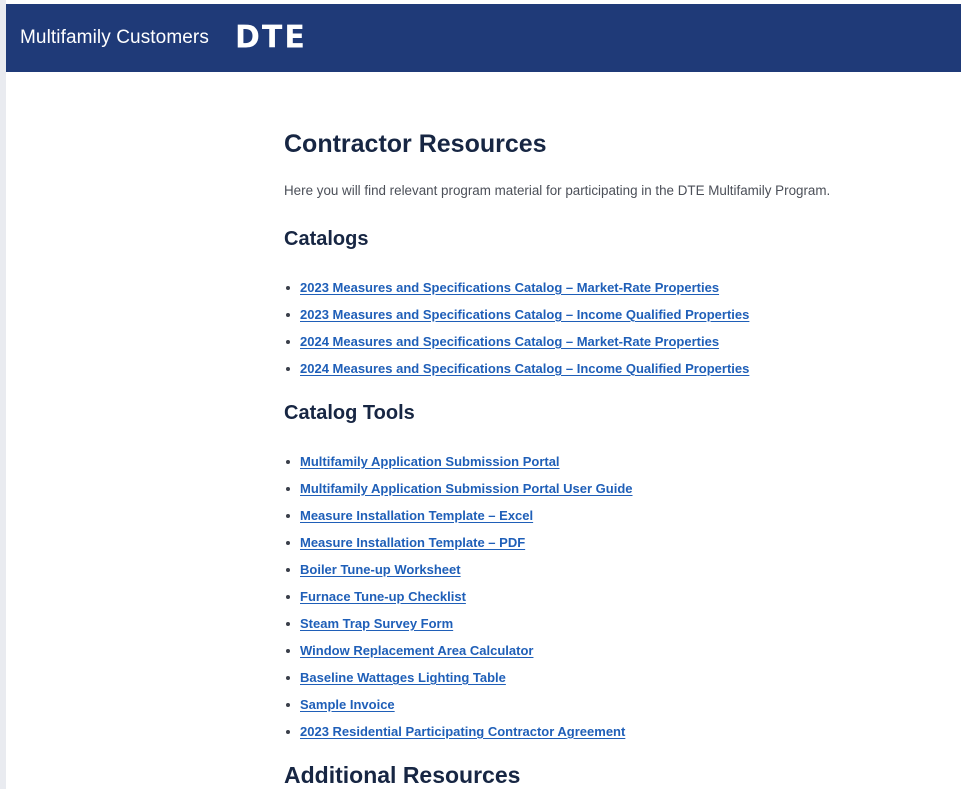 The image size is (961, 789). I want to click on list-item: Measure Installation Template – PDF, so click(458, 542).